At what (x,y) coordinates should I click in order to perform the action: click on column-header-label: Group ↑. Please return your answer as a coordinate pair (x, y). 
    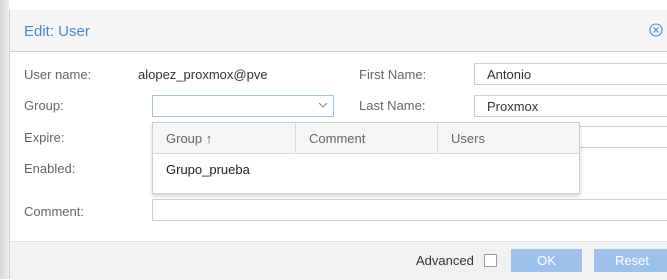
    Looking at the image, I should click on (189, 138).